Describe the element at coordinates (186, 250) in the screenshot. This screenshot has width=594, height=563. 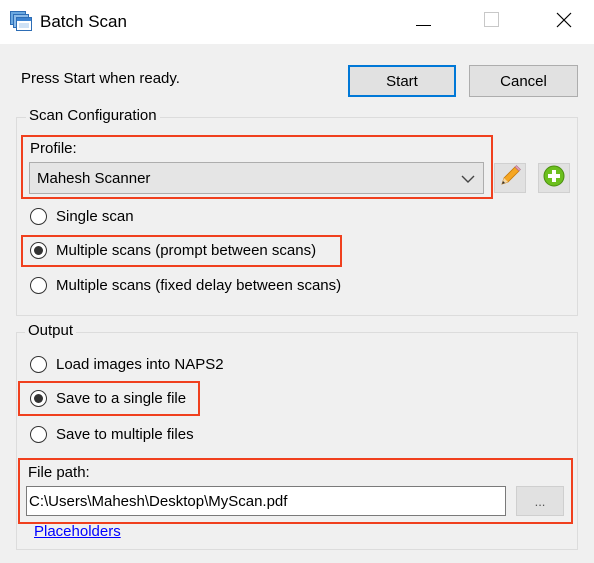
I see `radio-label: Multiple scans (prompt between scans)` at that location.